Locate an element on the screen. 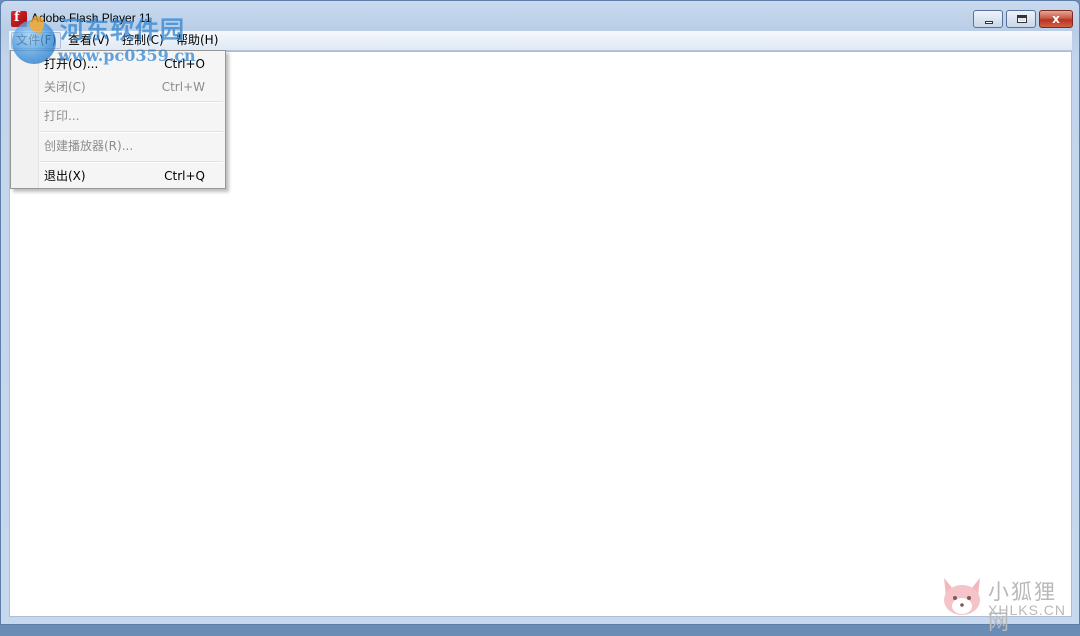  menu-control: 控制(C) is located at coordinates (143, 40).